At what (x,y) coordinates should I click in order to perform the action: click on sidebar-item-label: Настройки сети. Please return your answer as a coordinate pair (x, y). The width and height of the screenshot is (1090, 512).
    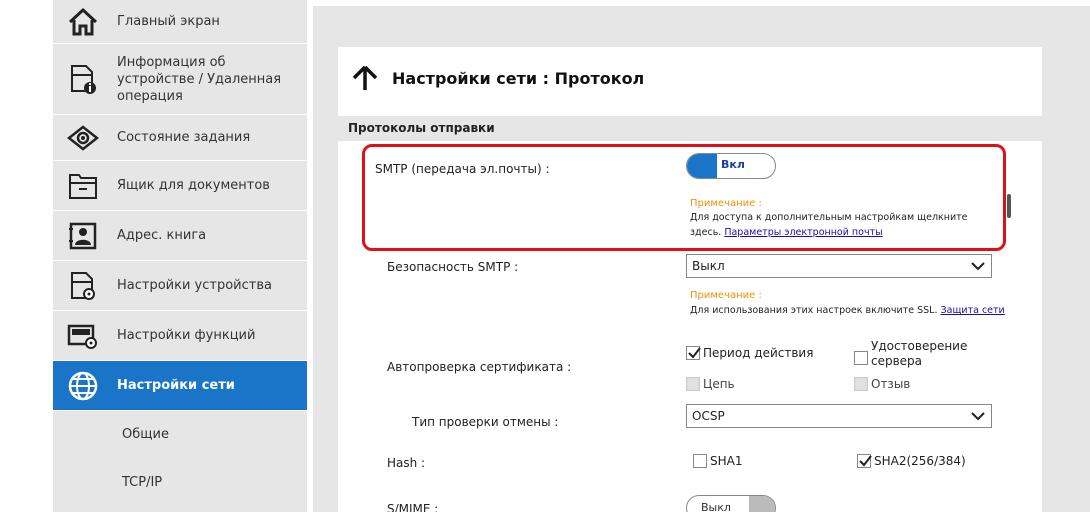
    Looking at the image, I should click on (176, 385).